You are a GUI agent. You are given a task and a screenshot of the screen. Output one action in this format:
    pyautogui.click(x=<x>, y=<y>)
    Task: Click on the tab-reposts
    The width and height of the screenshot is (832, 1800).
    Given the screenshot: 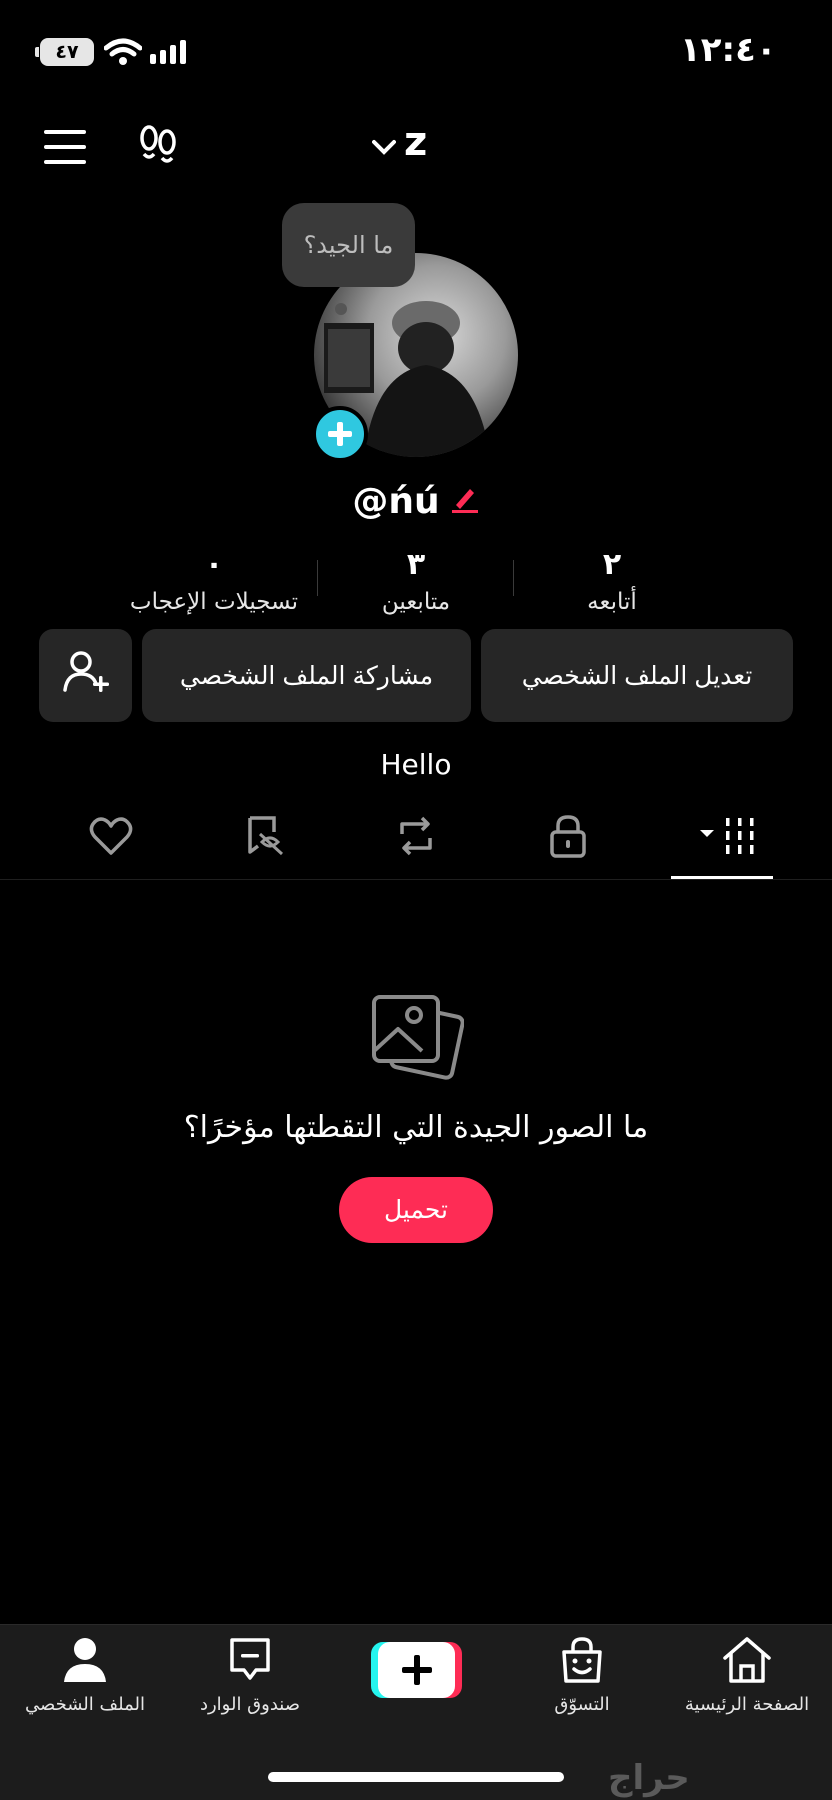 What is the action you would take?
    pyautogui.click(x=416, y=838)
    